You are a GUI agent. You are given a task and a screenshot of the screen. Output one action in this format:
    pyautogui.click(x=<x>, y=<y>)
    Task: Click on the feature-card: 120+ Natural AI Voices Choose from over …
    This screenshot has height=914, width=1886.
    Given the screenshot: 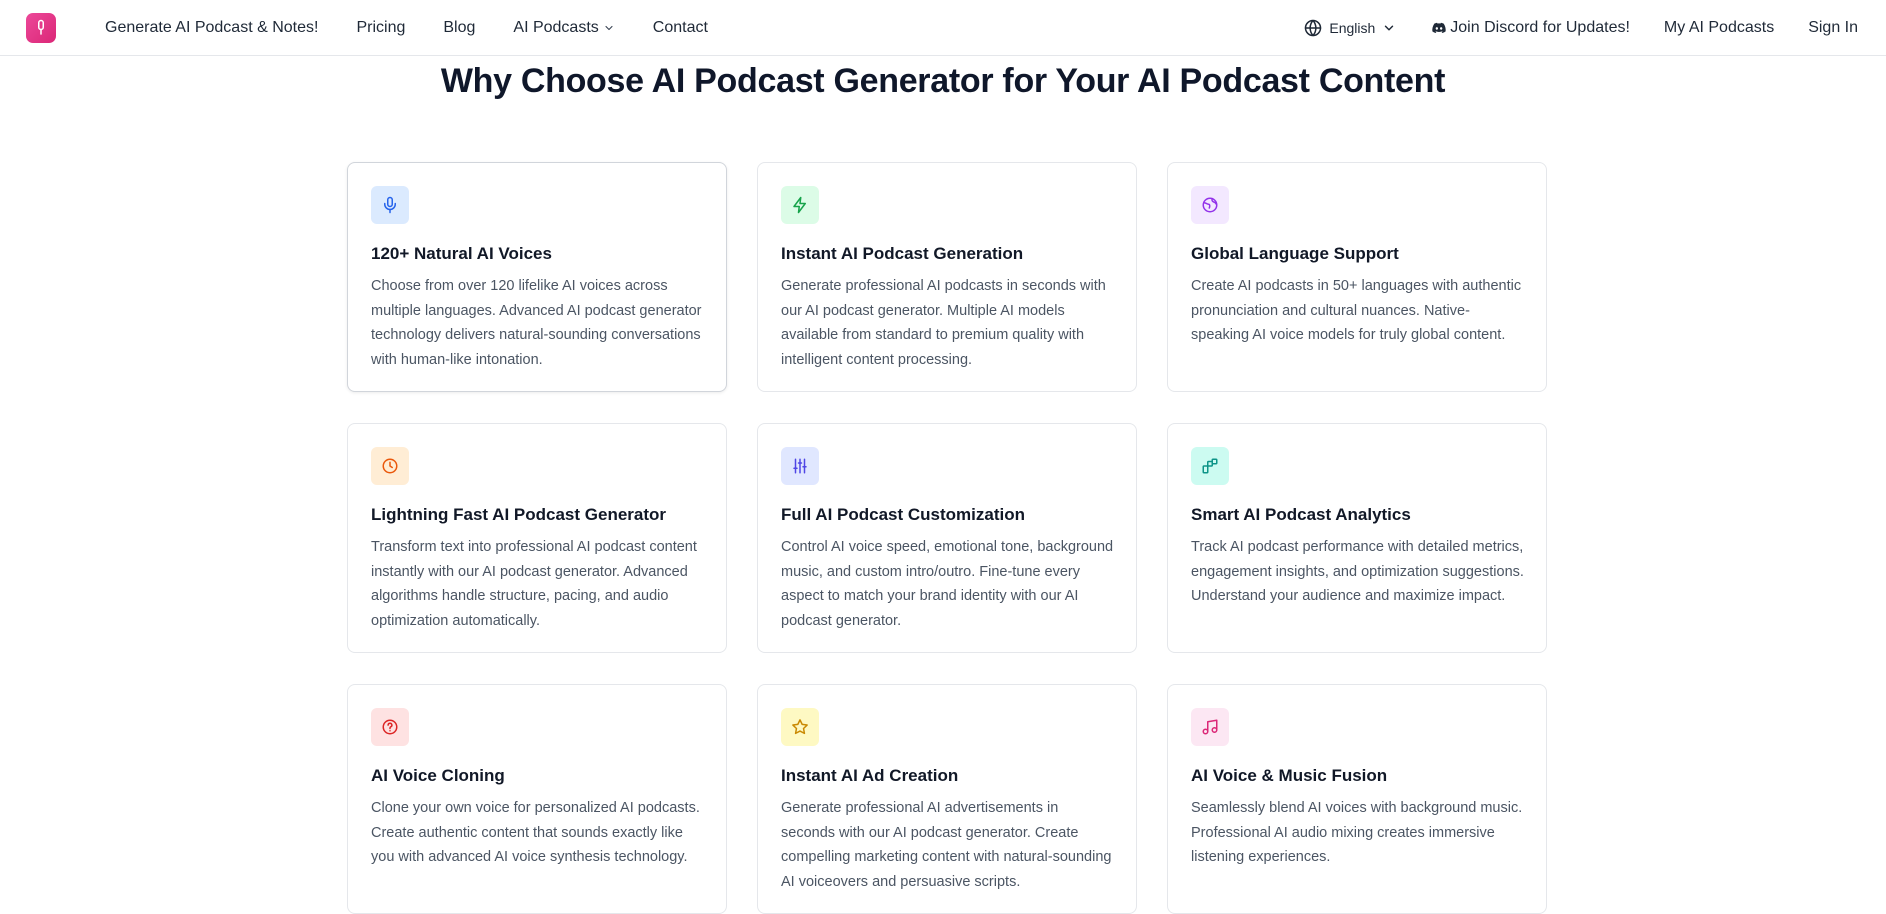 What is the action you would take?
    pyautogui.click(x=537, y=277)
    